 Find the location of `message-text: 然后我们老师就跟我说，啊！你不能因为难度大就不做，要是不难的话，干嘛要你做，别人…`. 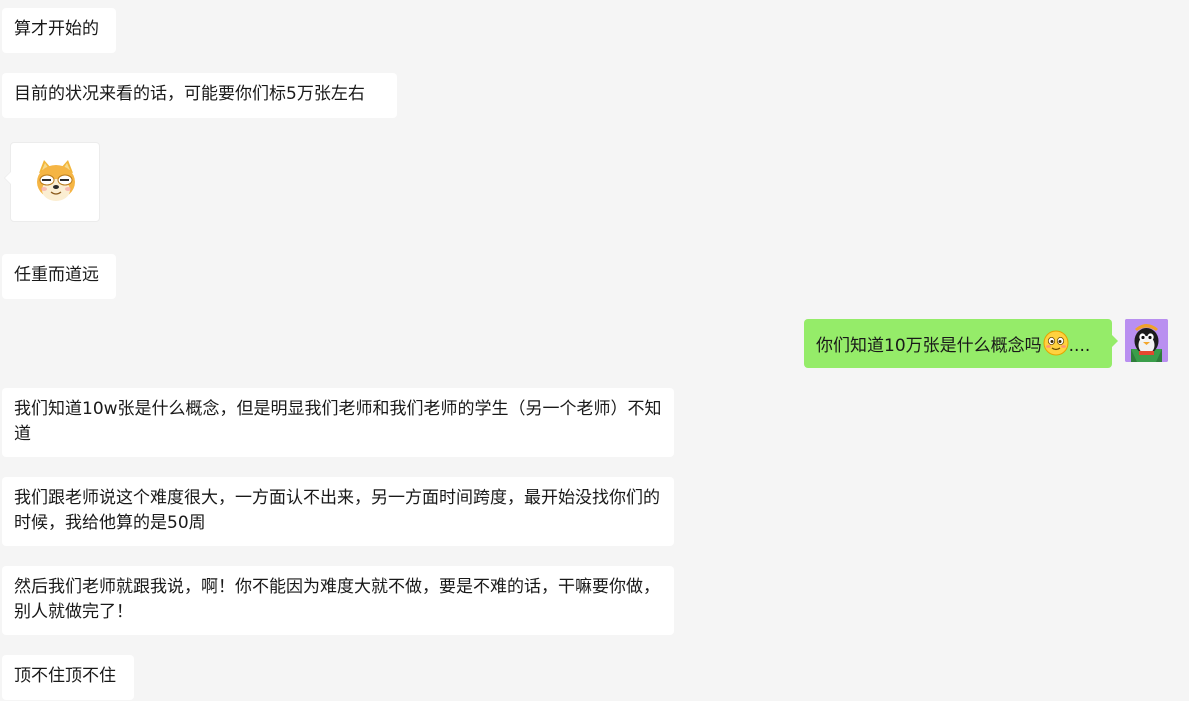

message-text: 然后我们老师就跟我说，啊！你不能因为难度大就不做，要是不难的话，干嘛要你做，别人… is located at coordinates (337, 599).